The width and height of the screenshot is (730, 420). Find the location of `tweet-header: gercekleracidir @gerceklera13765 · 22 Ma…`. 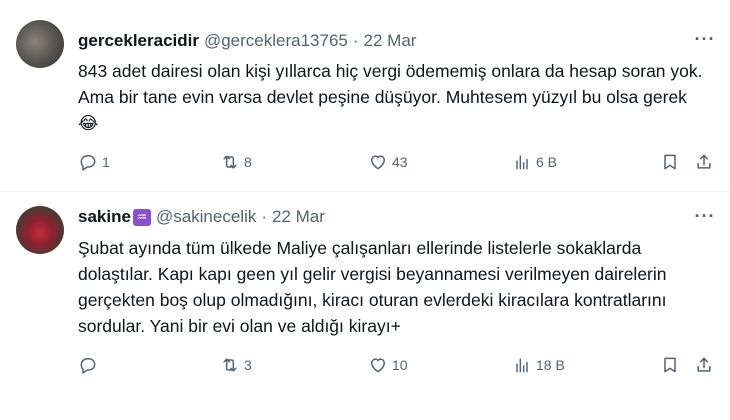

tweet-header: gercekleracidir @gerceklera13765 · 22 Ma… is located at coordinates (247, 41).